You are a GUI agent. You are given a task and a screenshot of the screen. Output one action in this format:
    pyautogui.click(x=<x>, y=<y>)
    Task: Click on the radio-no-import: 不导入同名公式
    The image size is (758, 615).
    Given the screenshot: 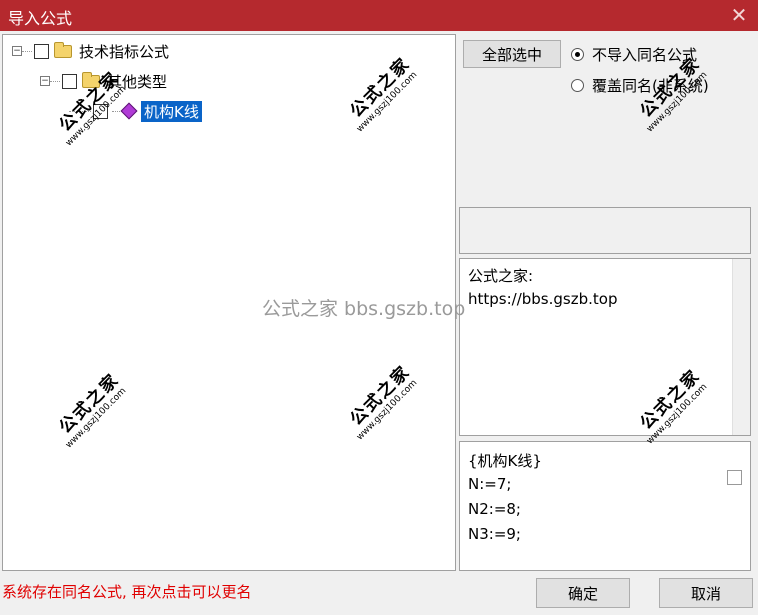 What is the action you would take?
    pyautogui.click(x=634, y=54)
    